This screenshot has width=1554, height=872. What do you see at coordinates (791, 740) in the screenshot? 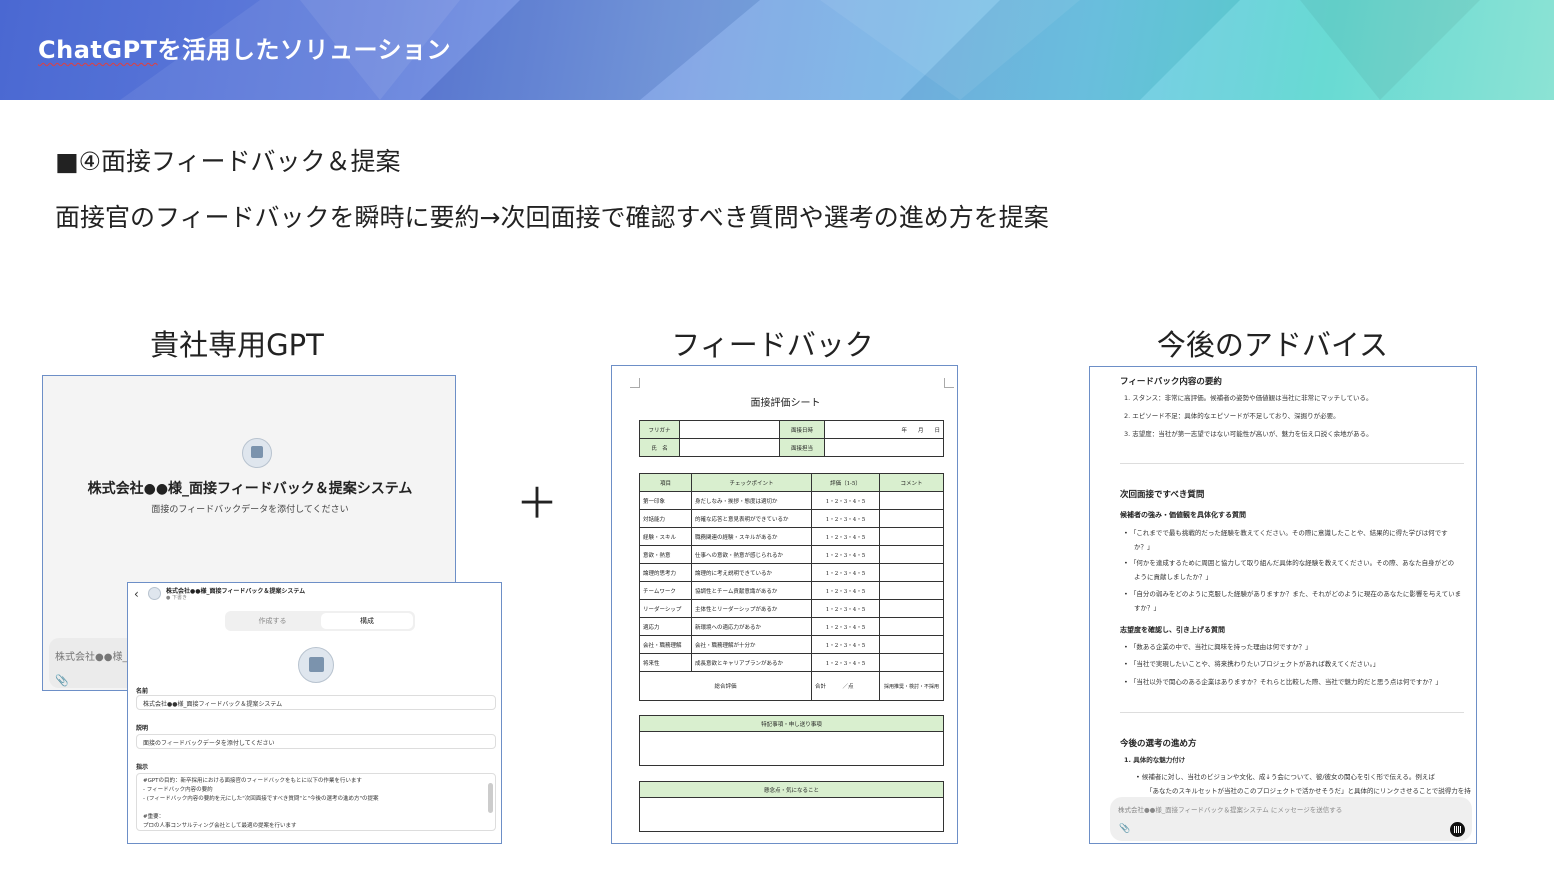
I see `notes-box: 特記事項・申し送り事項` at bounding box center [791, 740].